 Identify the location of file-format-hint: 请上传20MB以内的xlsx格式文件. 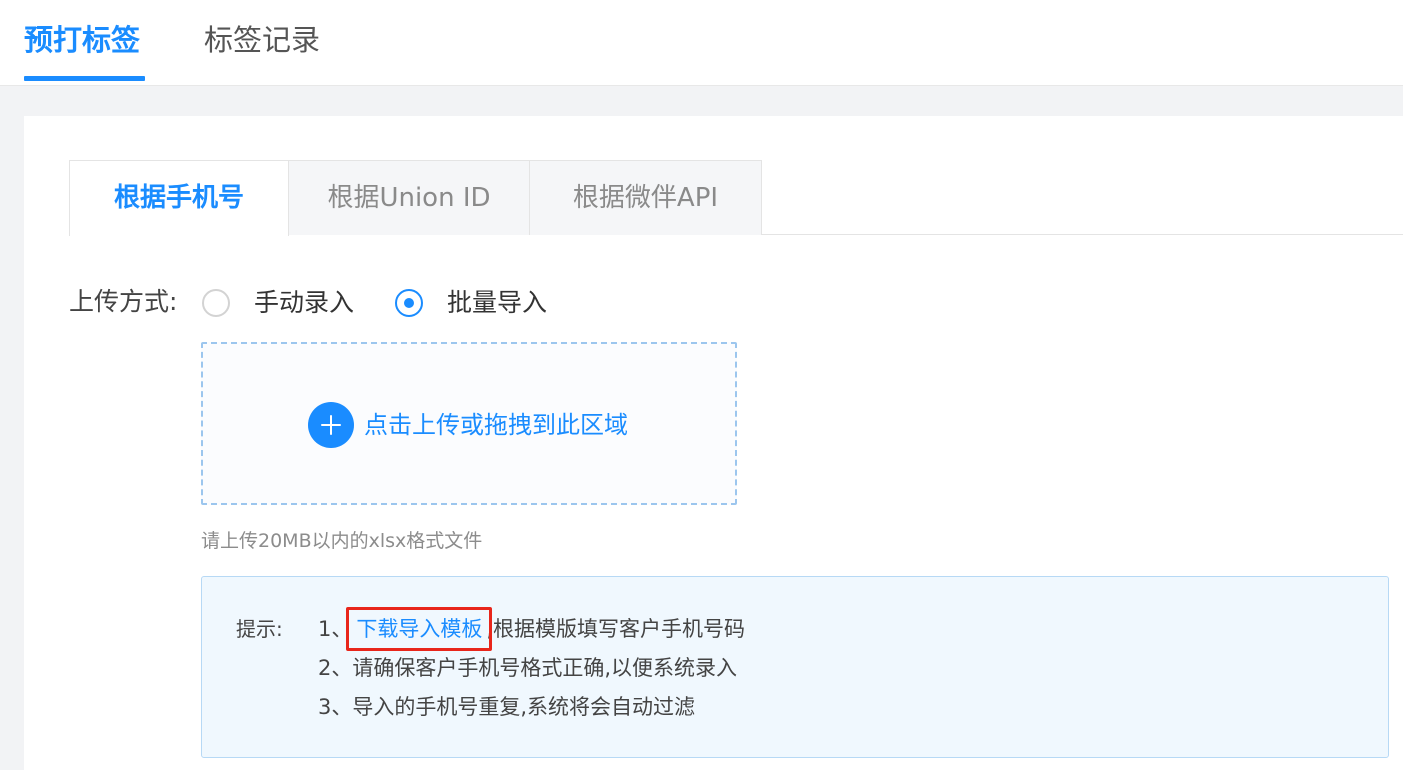
(342, 541).